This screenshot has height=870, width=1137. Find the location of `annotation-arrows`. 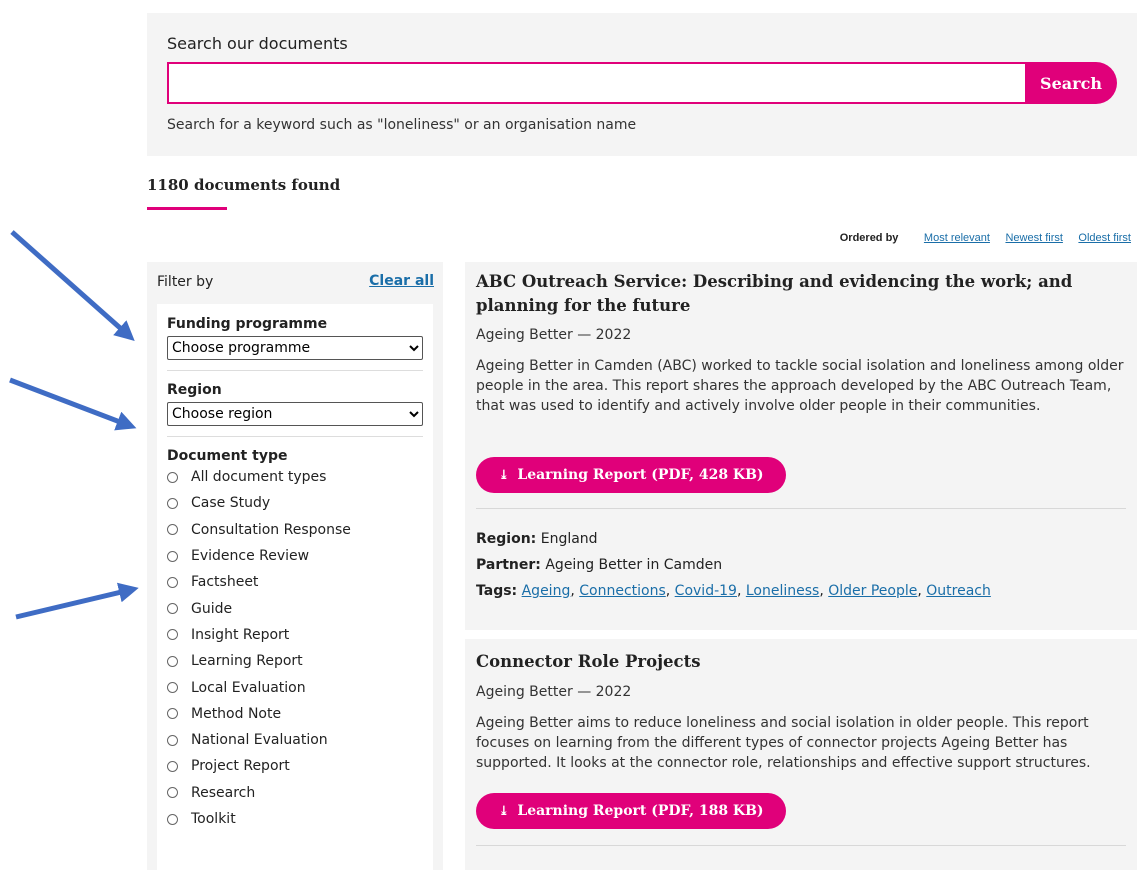

annotation-arrows is located at coordinates (74, 425).